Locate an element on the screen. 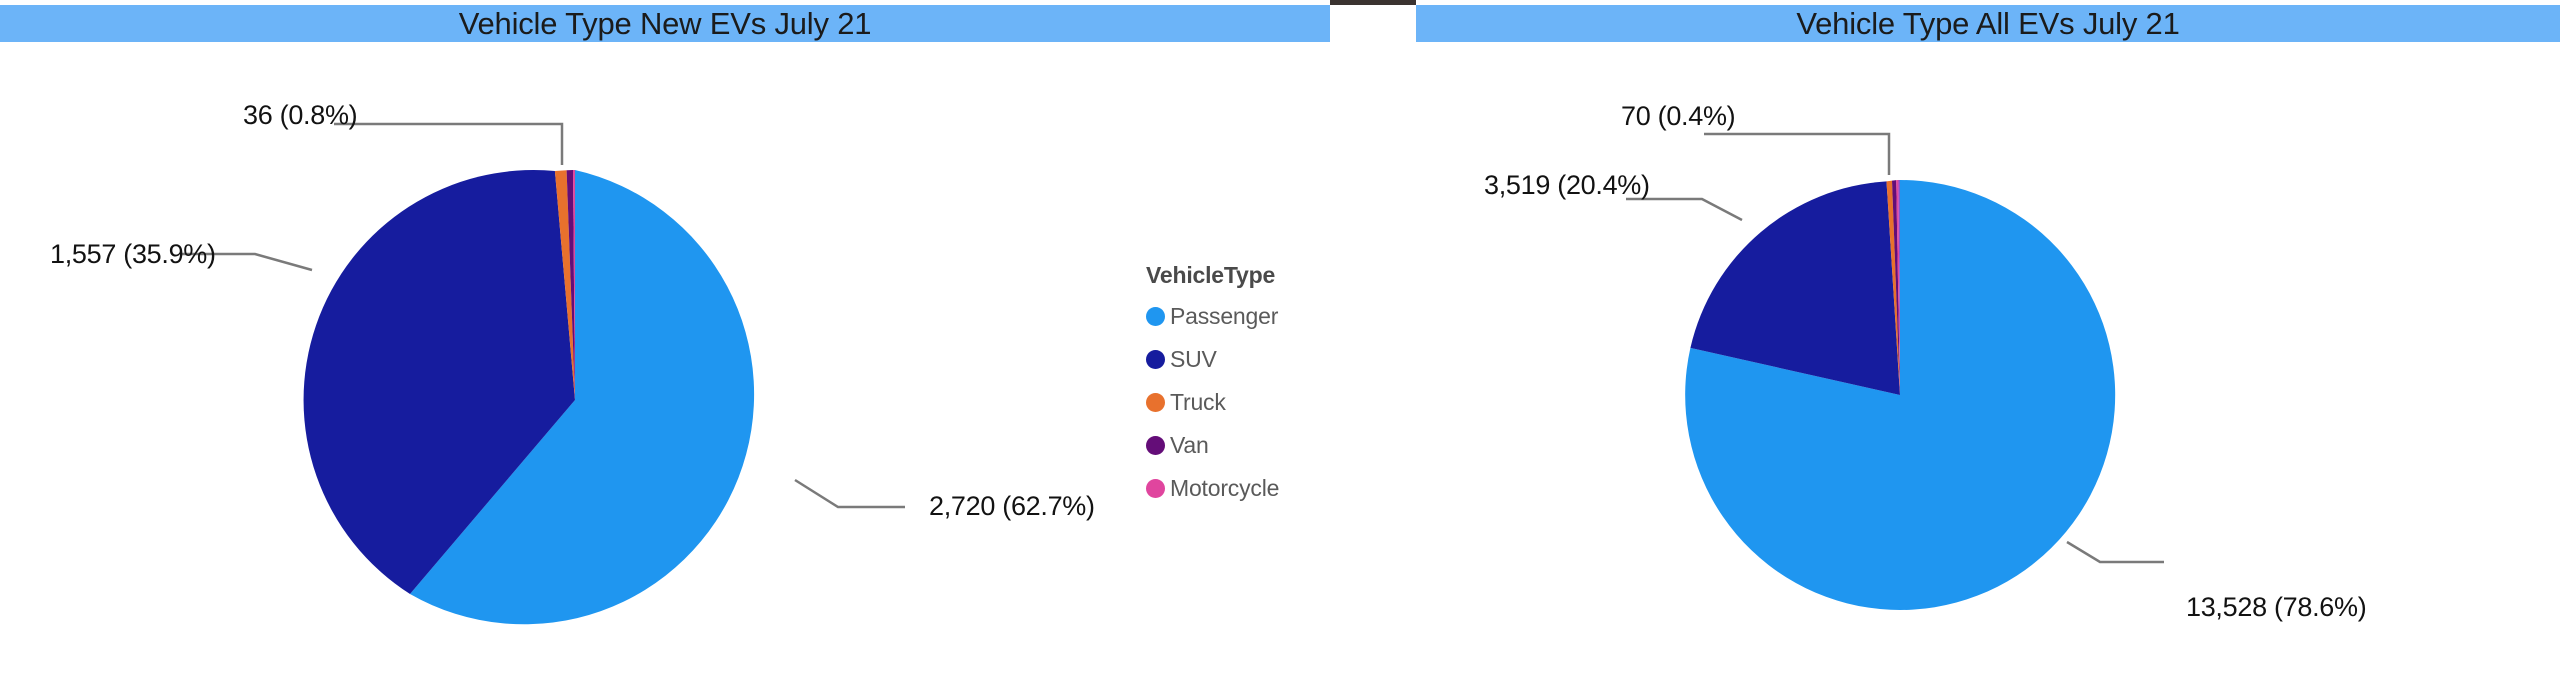 This screenshot has width=2560, height=691. panel-title-new-evs: Vehicle Type New EVs July 21 is located at coordinates (665, 23).